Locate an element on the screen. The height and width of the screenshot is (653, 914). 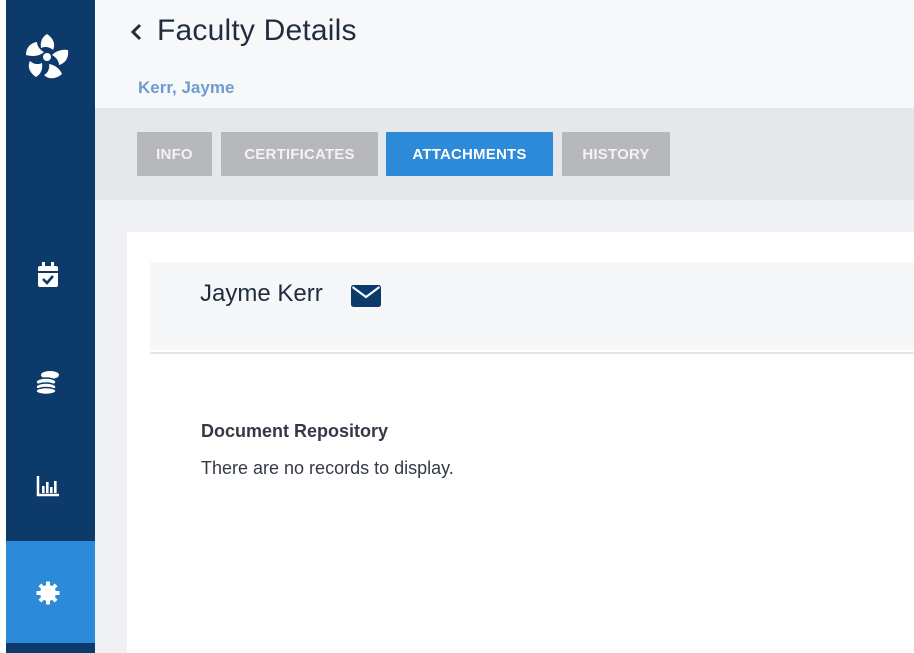
tab-attachments: ATTACHMENTS is located at coordinates (469, 154).